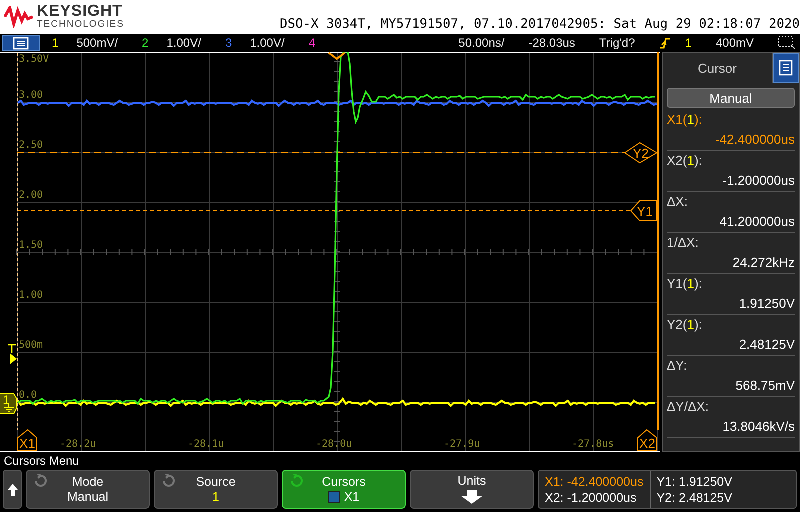 This screenshot has width=800, height=512. I want to click on softkey: Units, so click(472, 489).